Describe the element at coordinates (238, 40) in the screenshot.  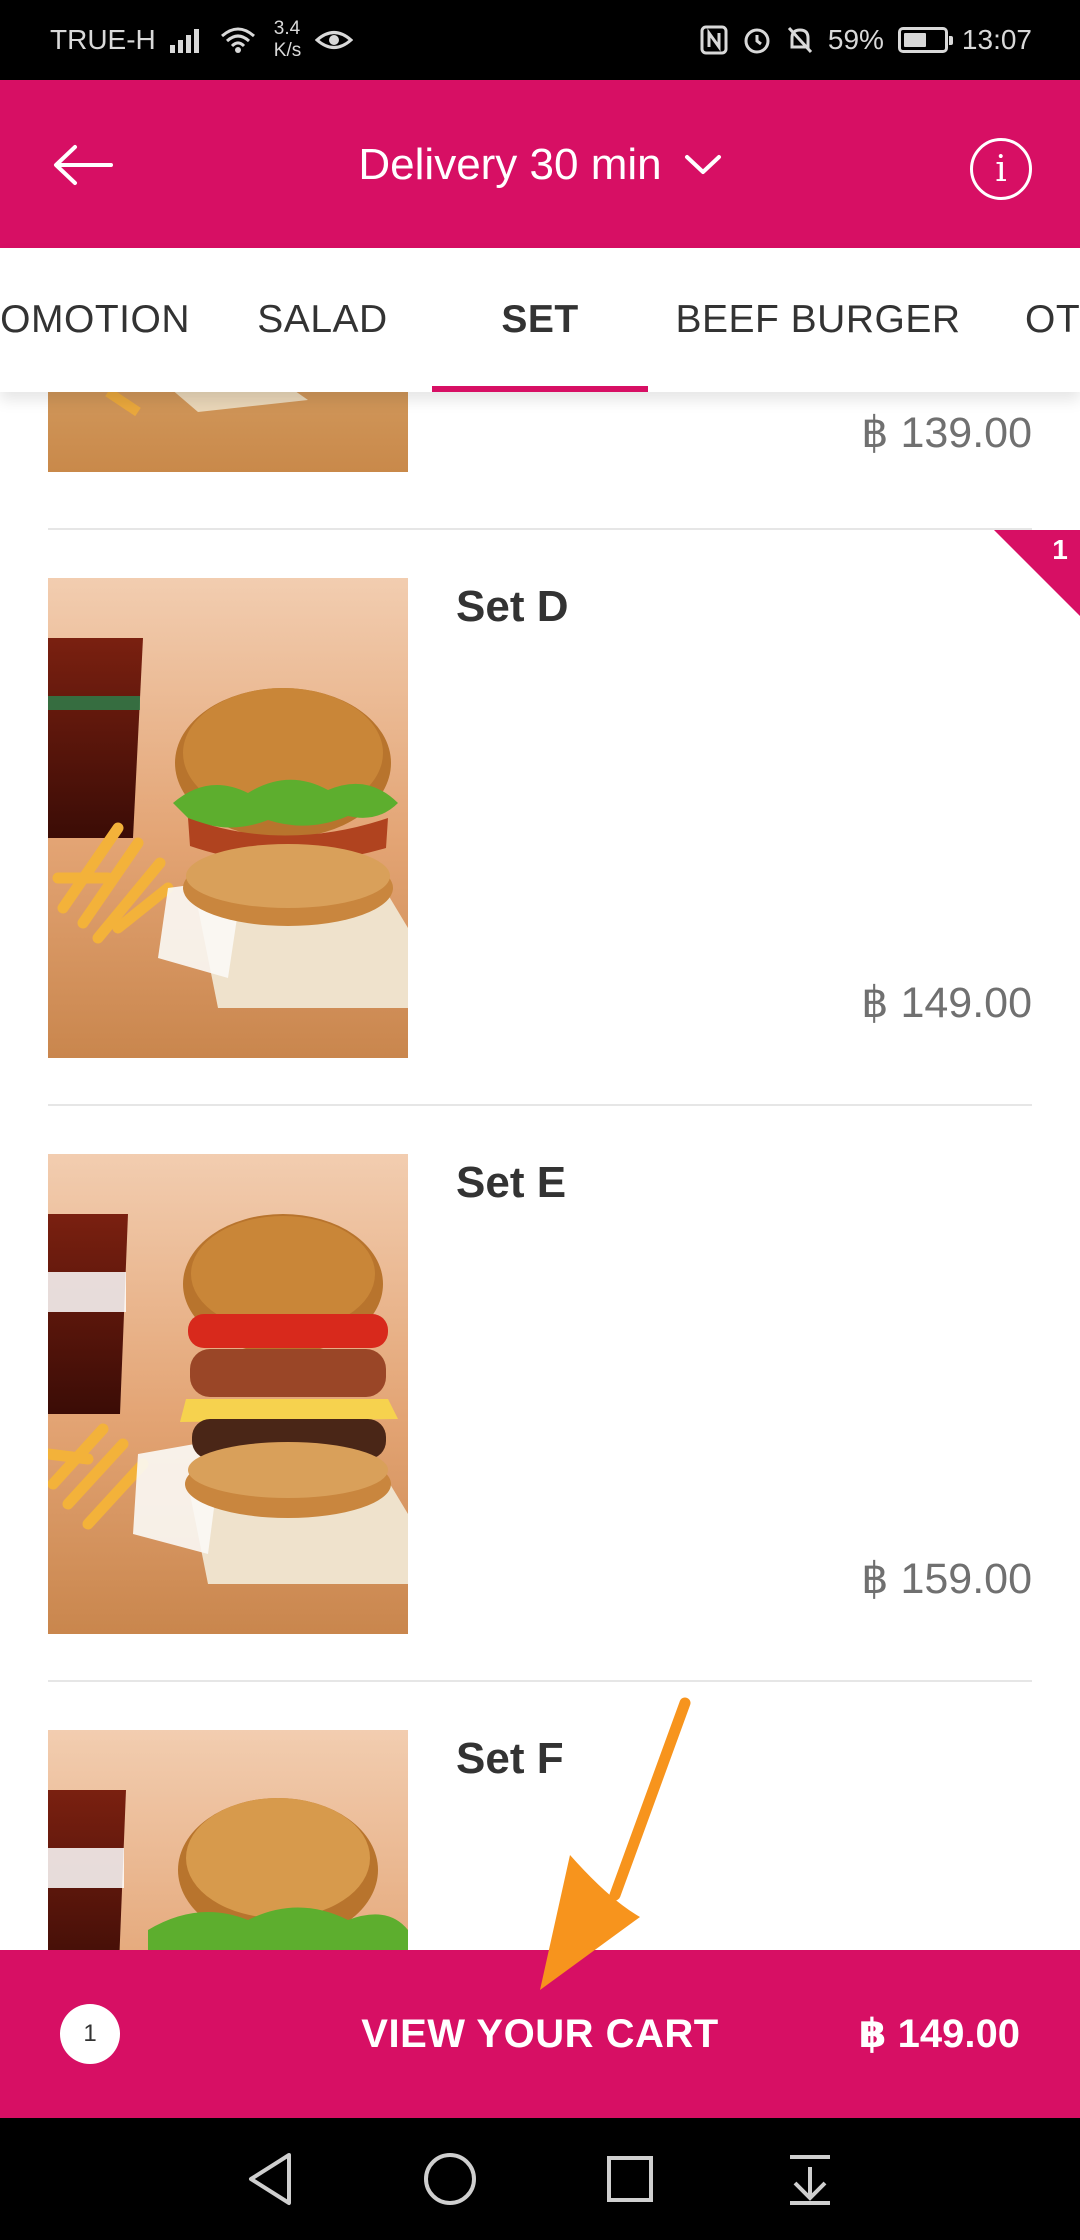
I see `wifi-icon` at that location.